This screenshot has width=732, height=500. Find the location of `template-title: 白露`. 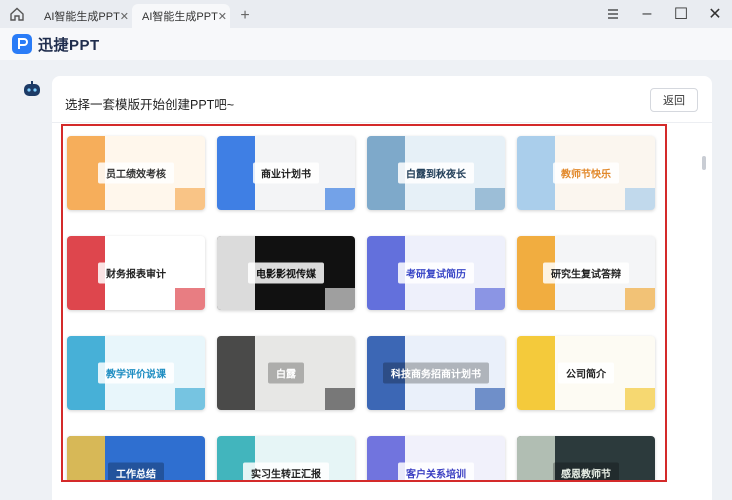

template-title: 白露 is located at coordinates (286, 373).